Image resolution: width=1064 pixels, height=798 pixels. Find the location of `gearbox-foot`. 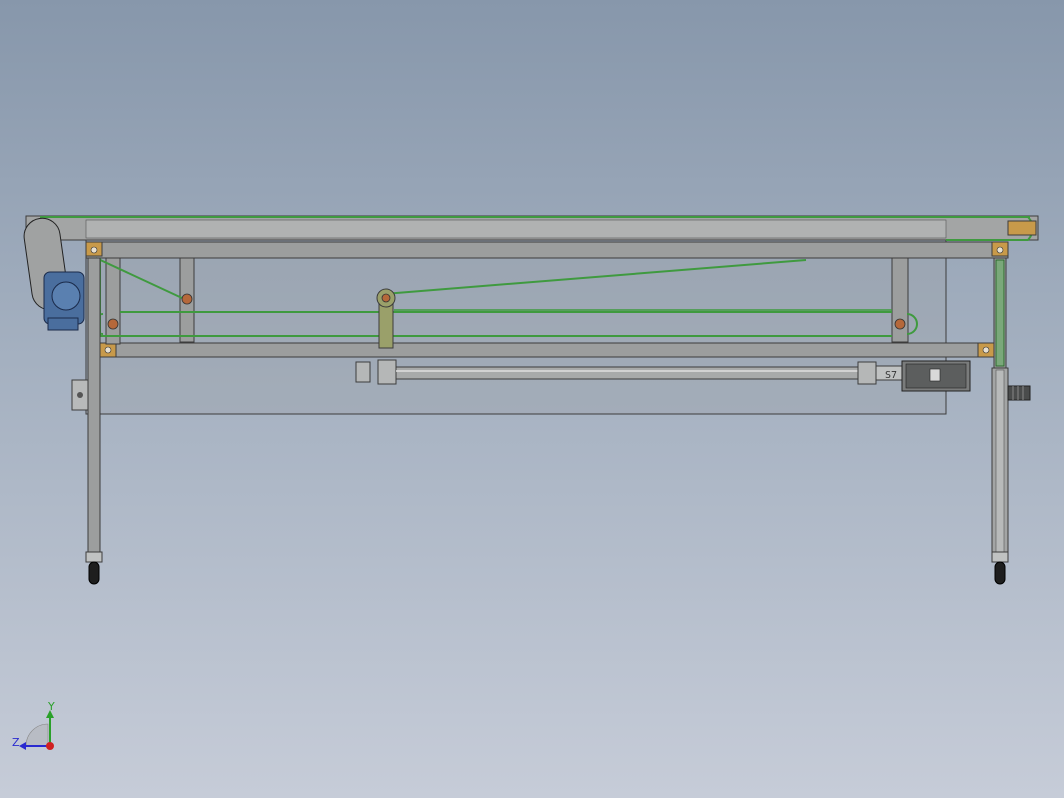

gearbox-foot is located at coordinates (63, 324).